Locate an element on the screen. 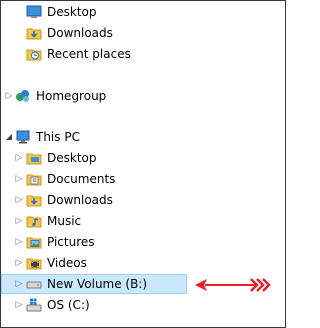 This screenshot has height=328, width=320. nav-item-downloads-quick: Downloads is located at coordinates (143, 33).